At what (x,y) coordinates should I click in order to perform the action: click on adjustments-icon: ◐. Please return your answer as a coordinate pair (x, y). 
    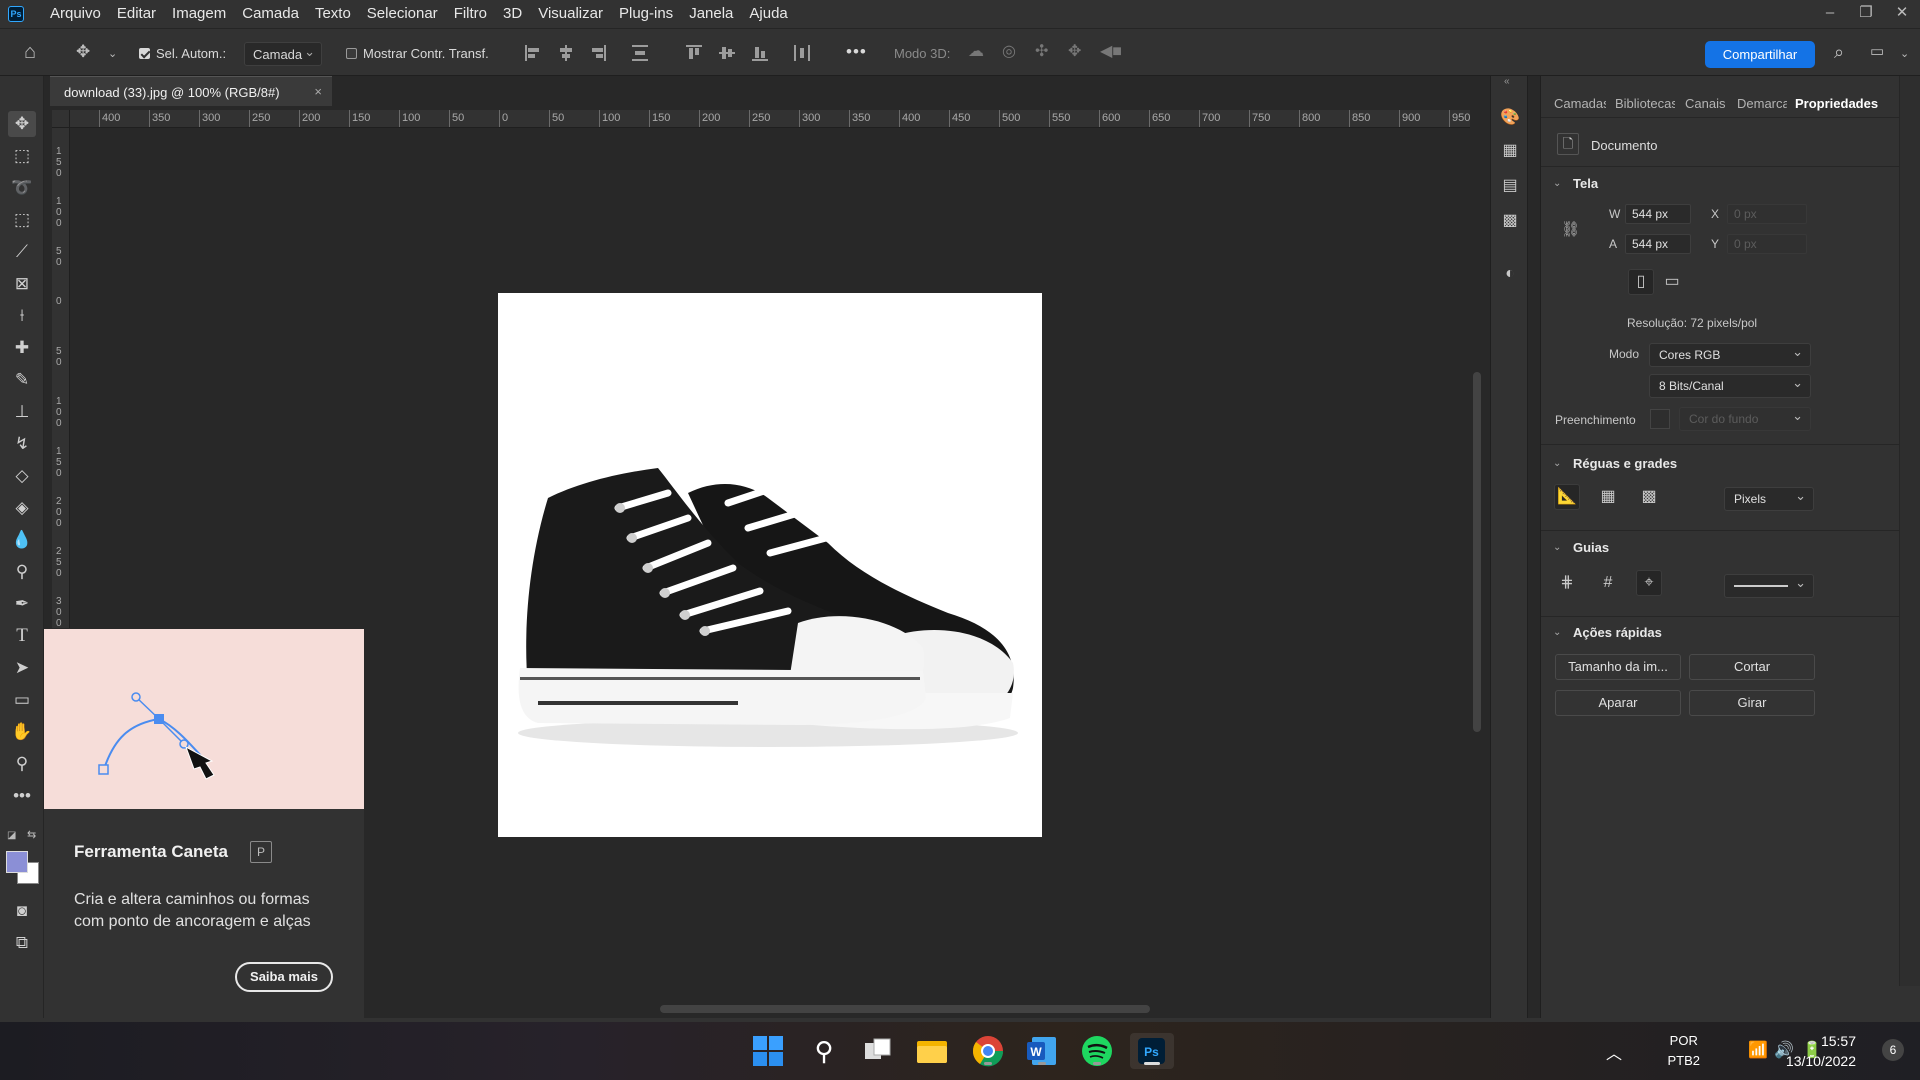
    Looking at the image, I should click on (1510, 274).